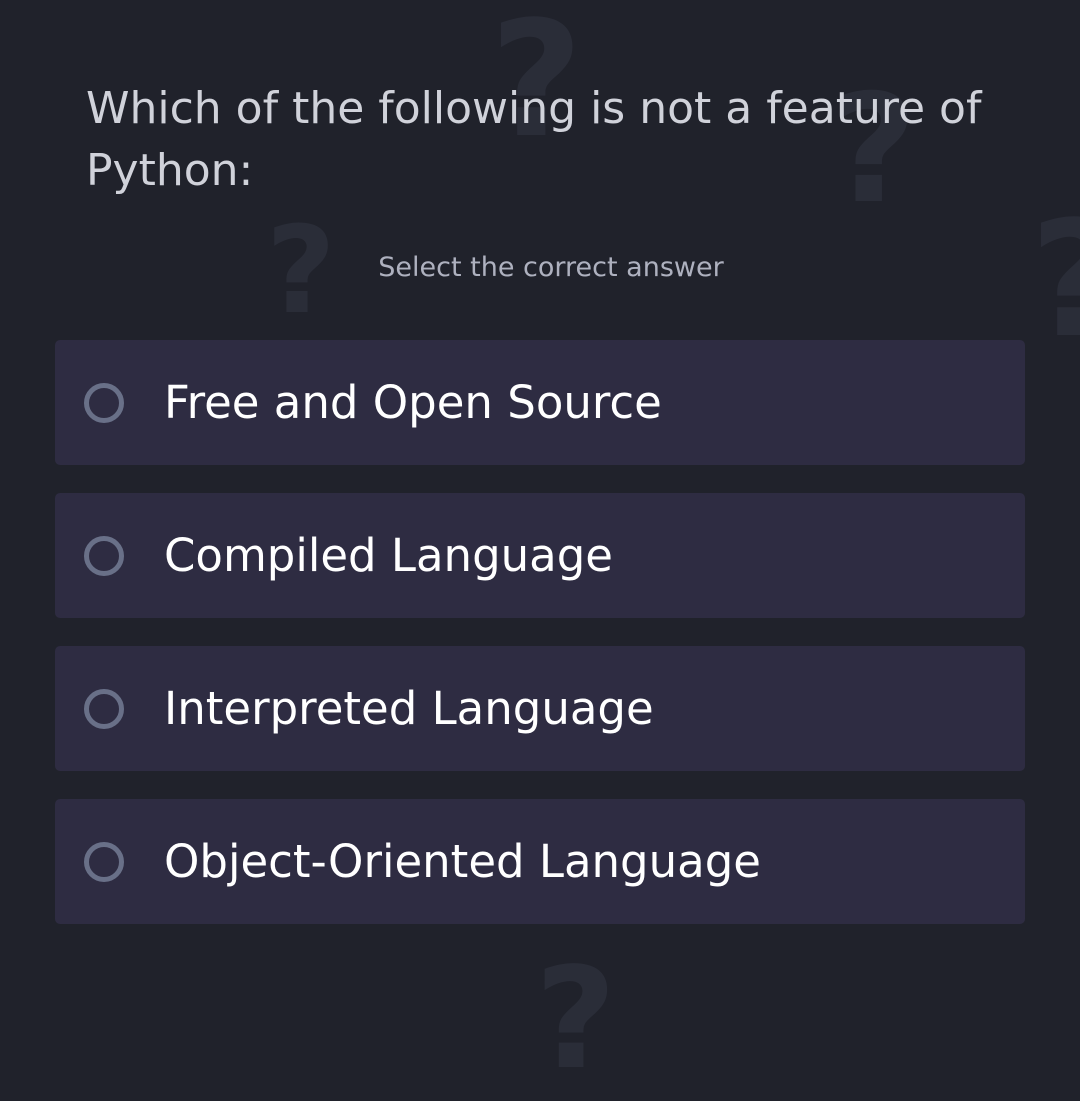 The width and height of the screenshot is (1080, 1101). I want to click on answer-option-label: Free and Open Source, so click(413, 402).